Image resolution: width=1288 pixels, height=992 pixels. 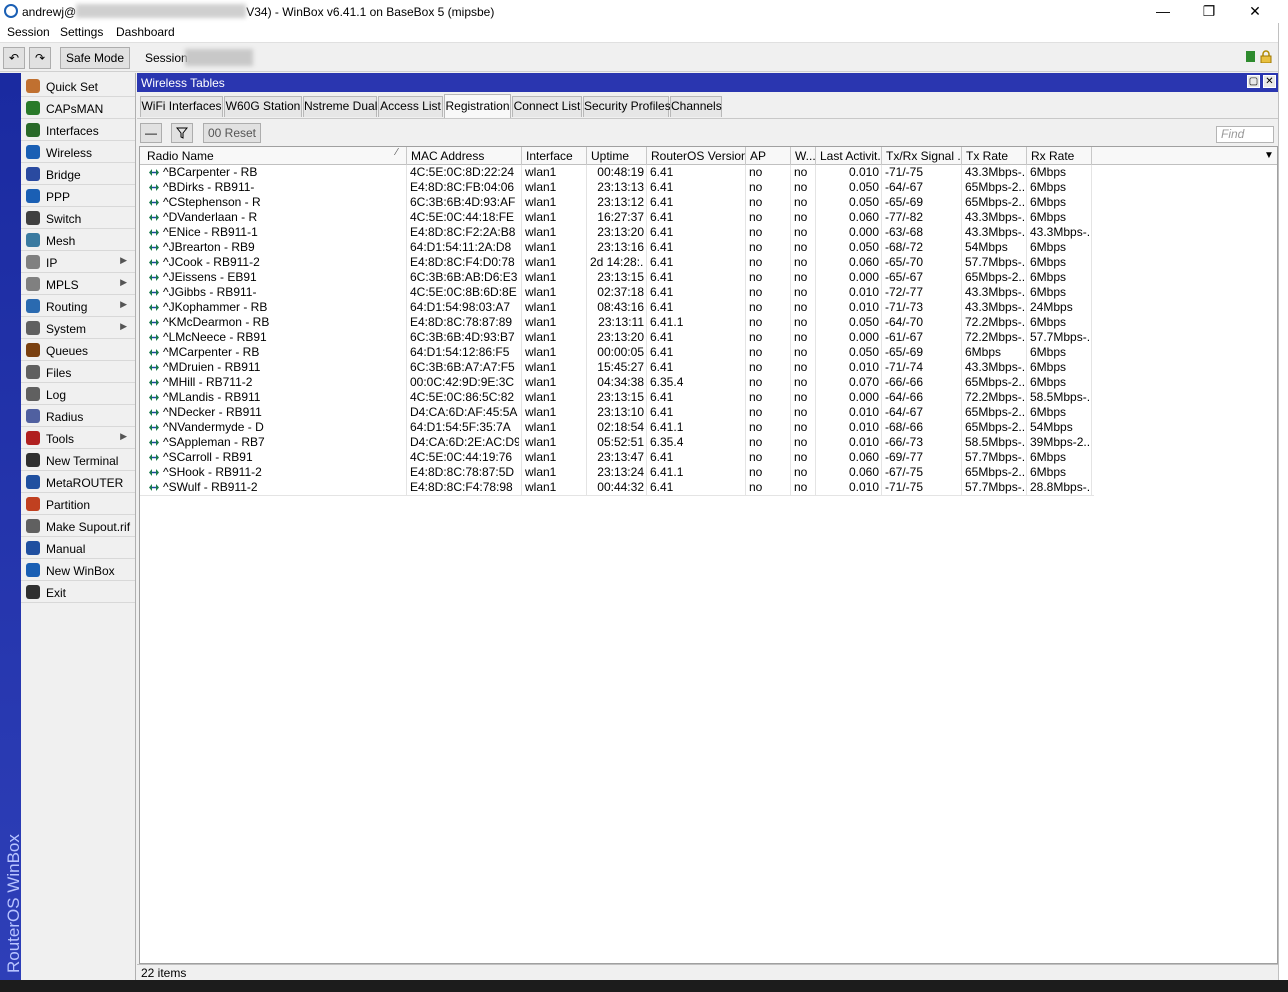 I want to click on sidebar-item-mesh: Mesh, so click(x=78, y=240).